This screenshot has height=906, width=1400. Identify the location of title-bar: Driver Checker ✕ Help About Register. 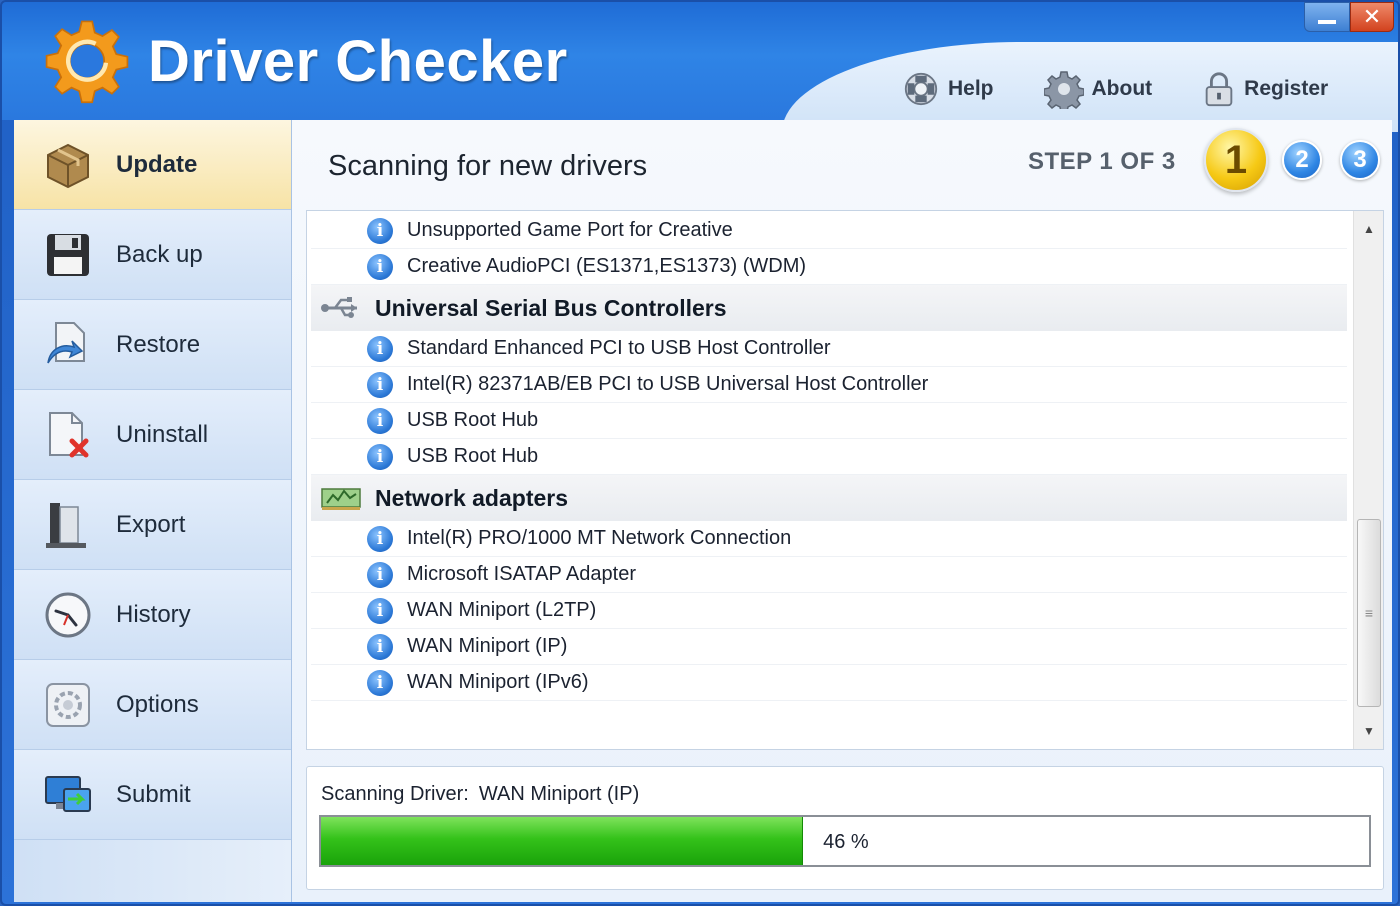
(700, 67).